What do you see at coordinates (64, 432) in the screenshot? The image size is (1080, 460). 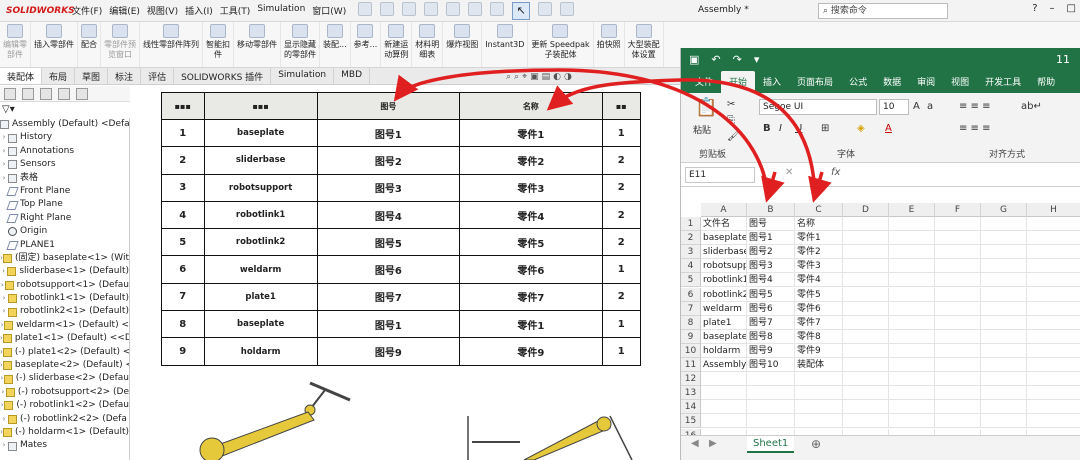 I see `tree-item: › (-) holdarm<1> (Default)` at bounding box center [64, 432].